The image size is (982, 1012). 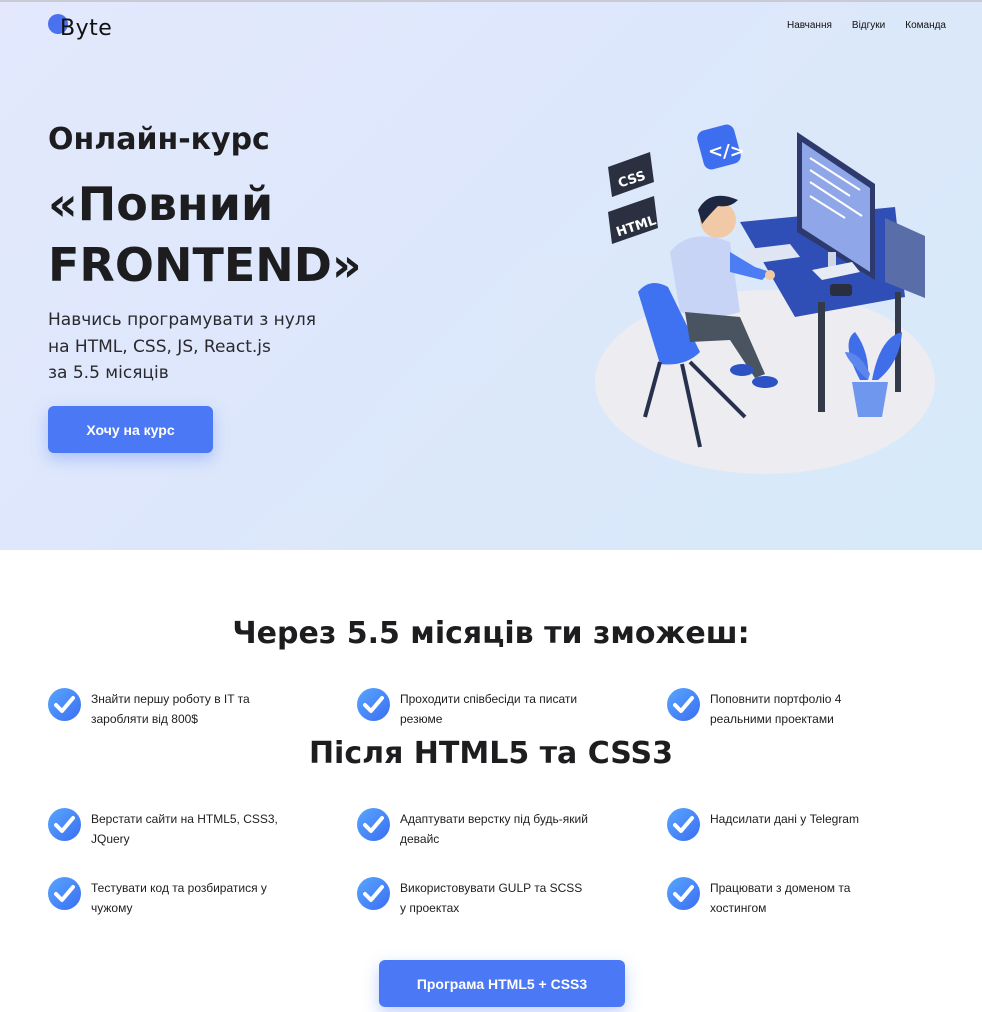 What do you see at coordinates (130, 429) in the screenshot?
I see `enroll-button: Хочу на курс` at bounding box center [130, 429].